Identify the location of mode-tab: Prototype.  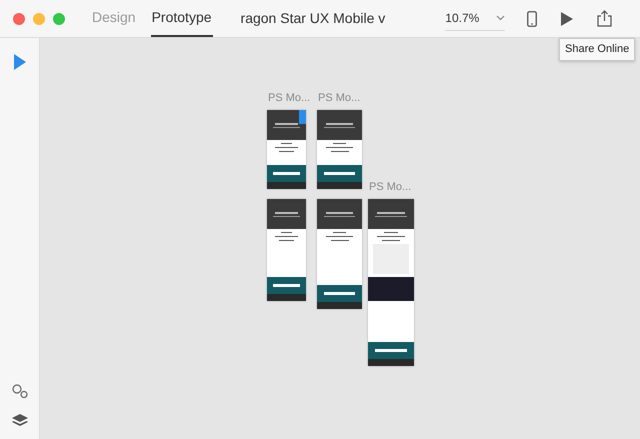
(181, 18).